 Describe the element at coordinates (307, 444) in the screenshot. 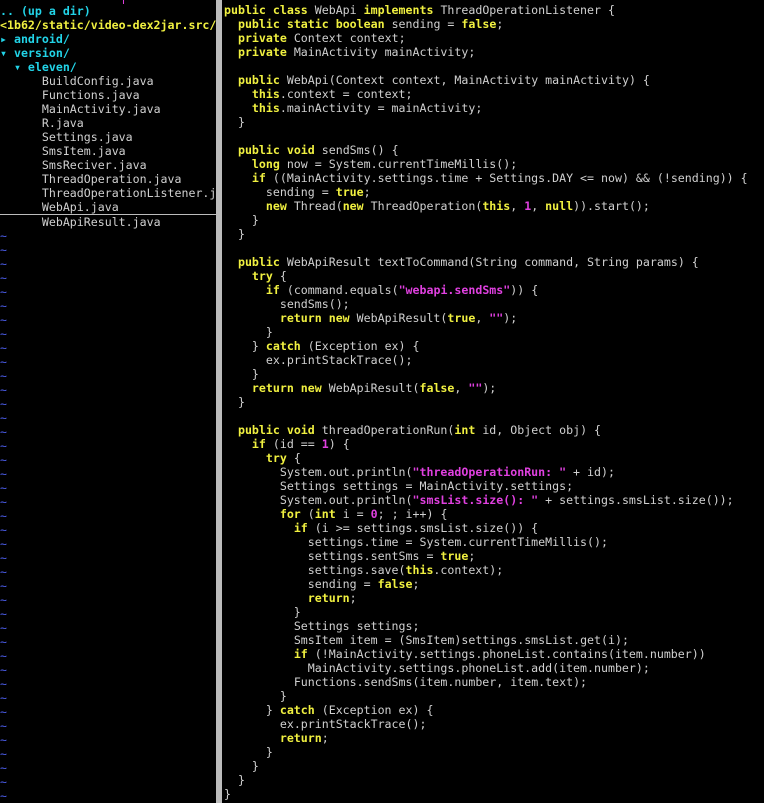

I see `code-text-token: ==` at that location.